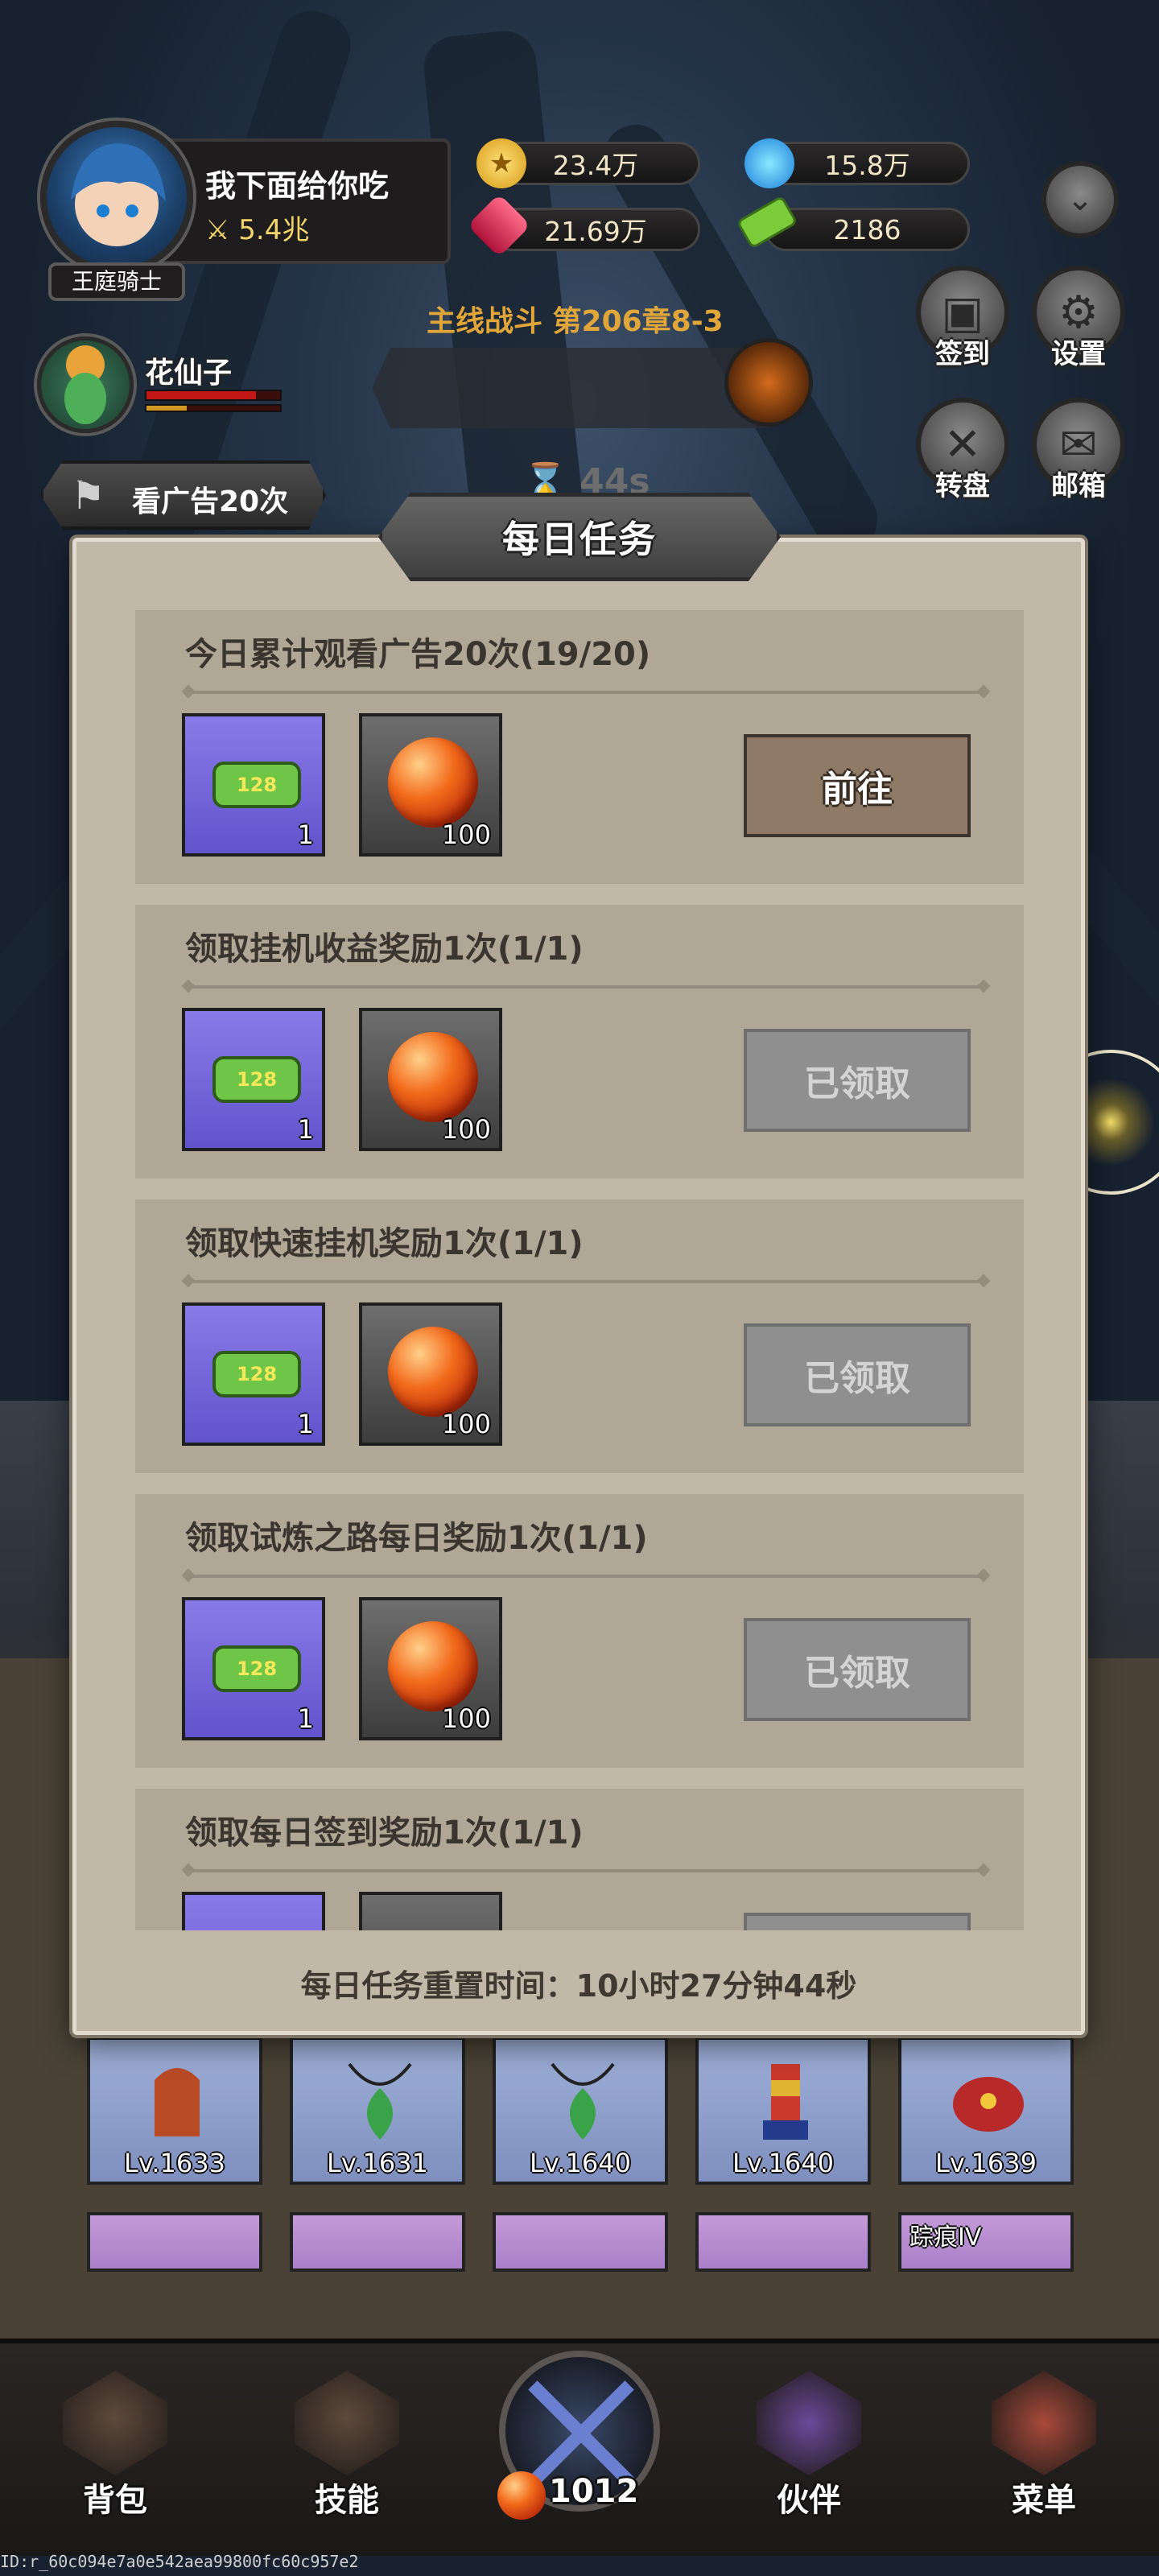  What do you see at coordinates (253, 1911) in the screenshot?
I see `reward-ticket` at bounding box center [253, 1911].